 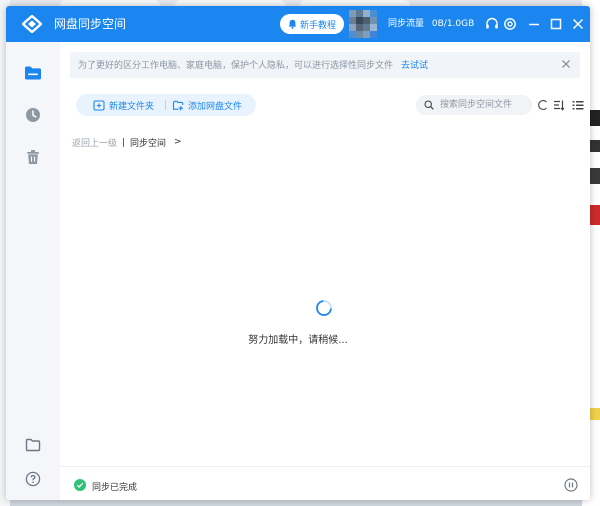 What do you see at coordinates (90, 24) in the screenshot?
I see `app-title: 网盘同步空间` at bounding box center [90, 24].